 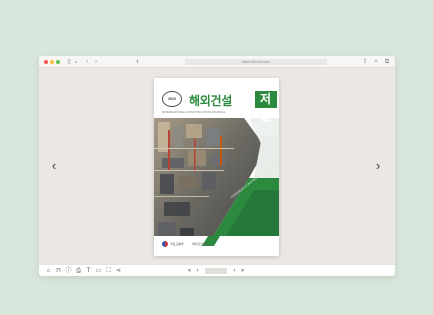 I want to click on government-emblem-icon, so click(x=165, y=244).